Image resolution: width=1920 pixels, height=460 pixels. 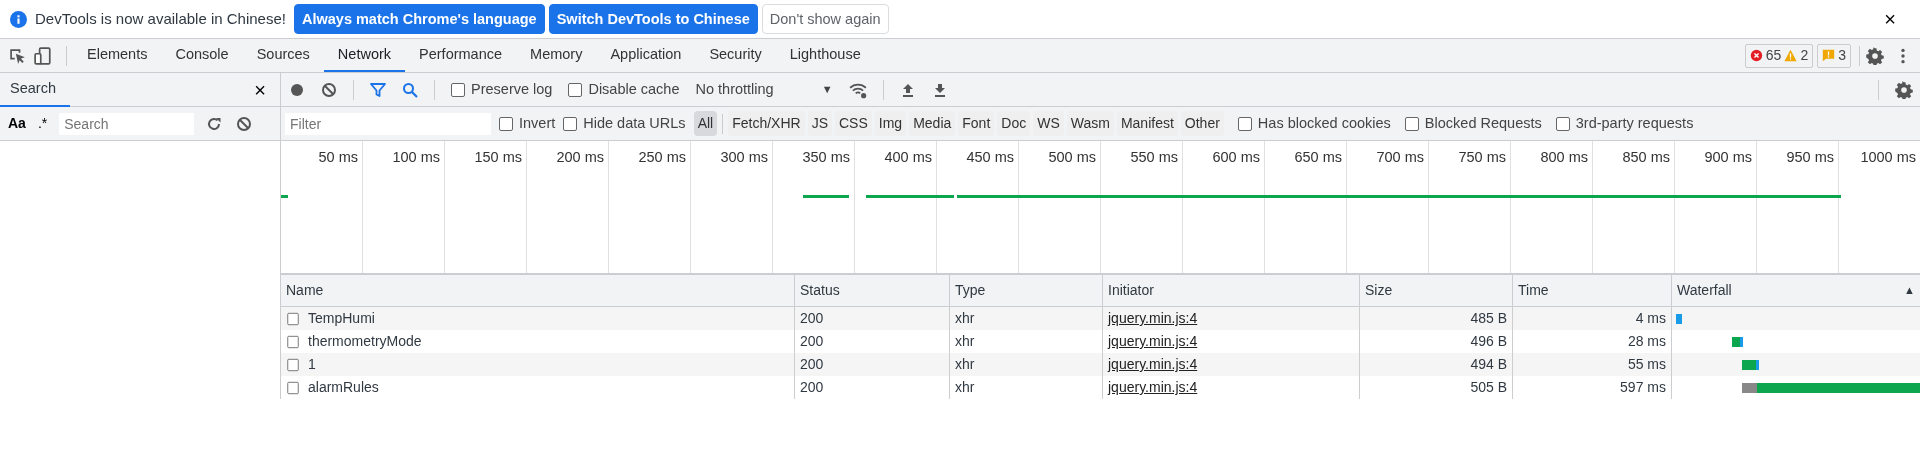 I want to click on waterfall-bar, so click(x=1679, y=318).